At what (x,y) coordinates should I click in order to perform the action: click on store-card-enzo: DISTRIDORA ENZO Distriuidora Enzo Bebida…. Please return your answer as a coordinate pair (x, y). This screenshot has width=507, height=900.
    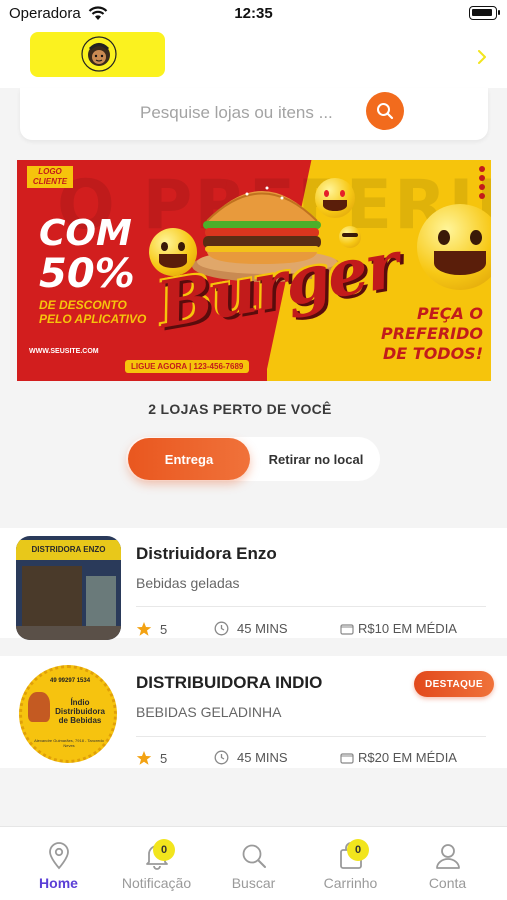
    Looking at the image, I should click on (253, 584).